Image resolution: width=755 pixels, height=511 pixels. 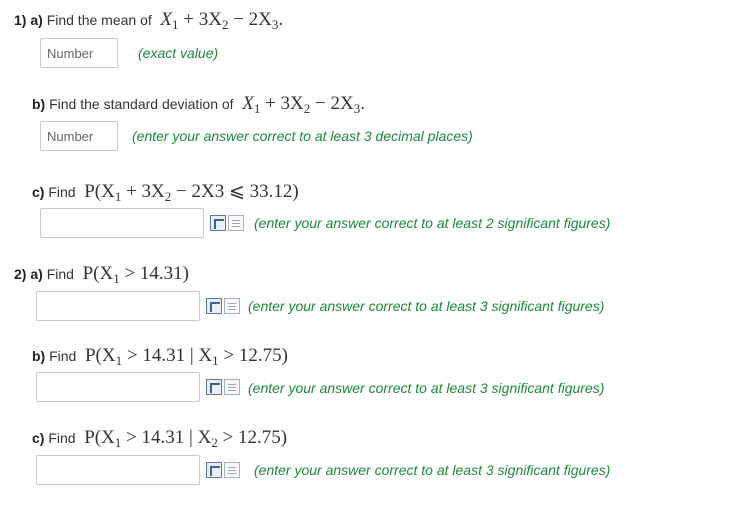 What do you see at coordinates (38, 438) in the screenshot?
I see `question-2c-prefix: c)` at bounding box center [38, 438].